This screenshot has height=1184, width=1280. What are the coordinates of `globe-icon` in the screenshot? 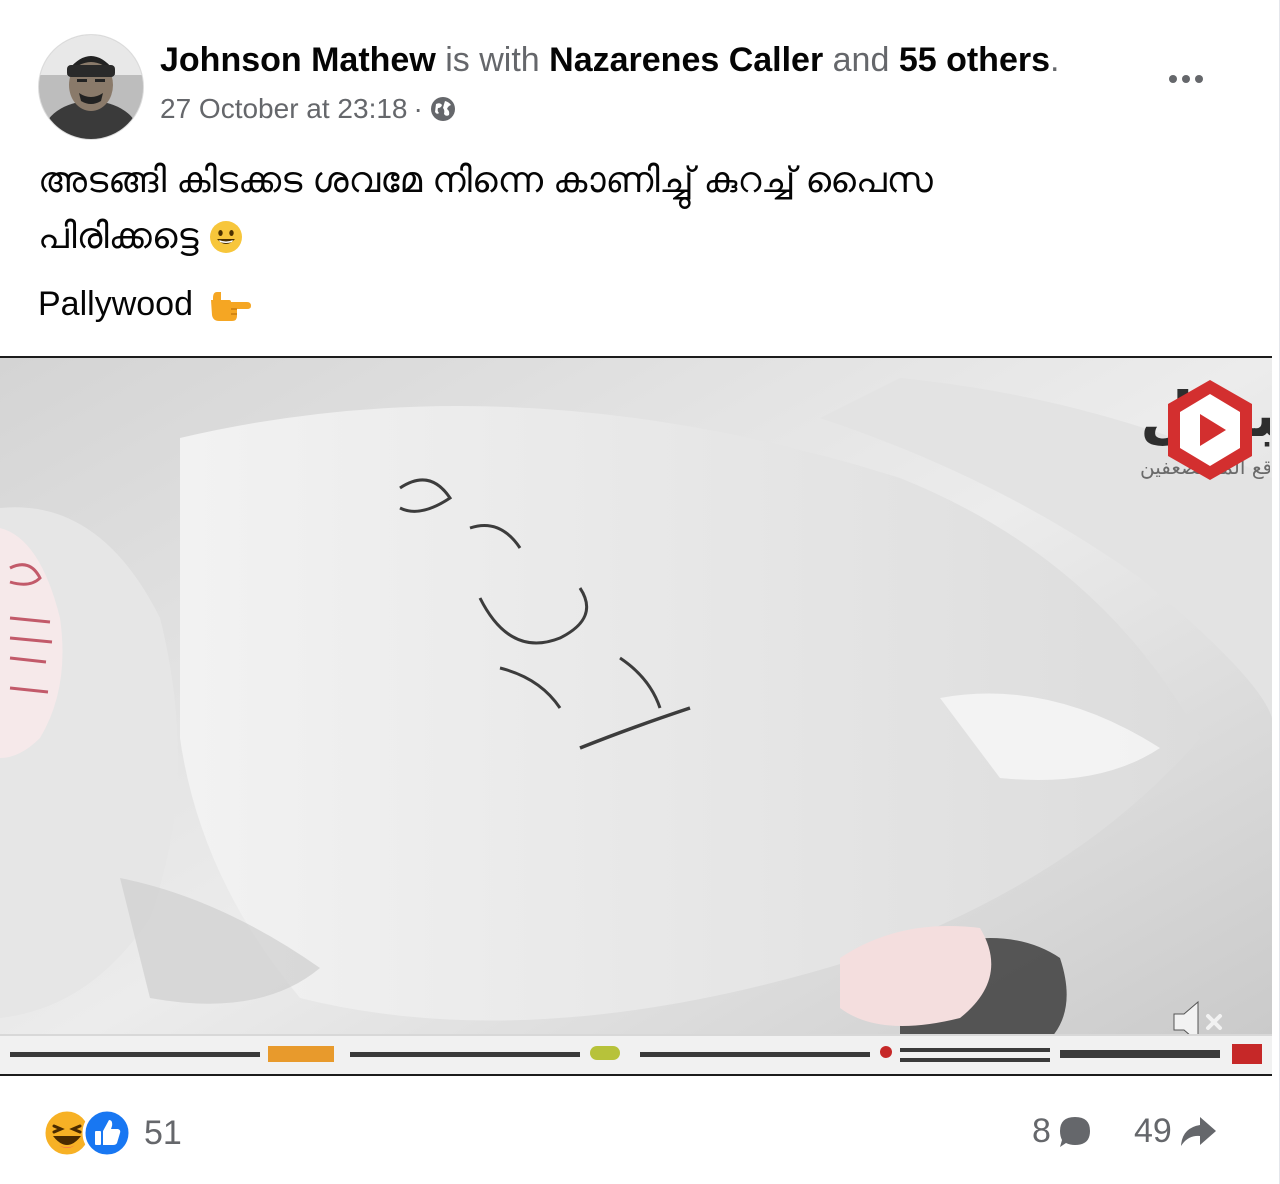 It's located at (443, 109).